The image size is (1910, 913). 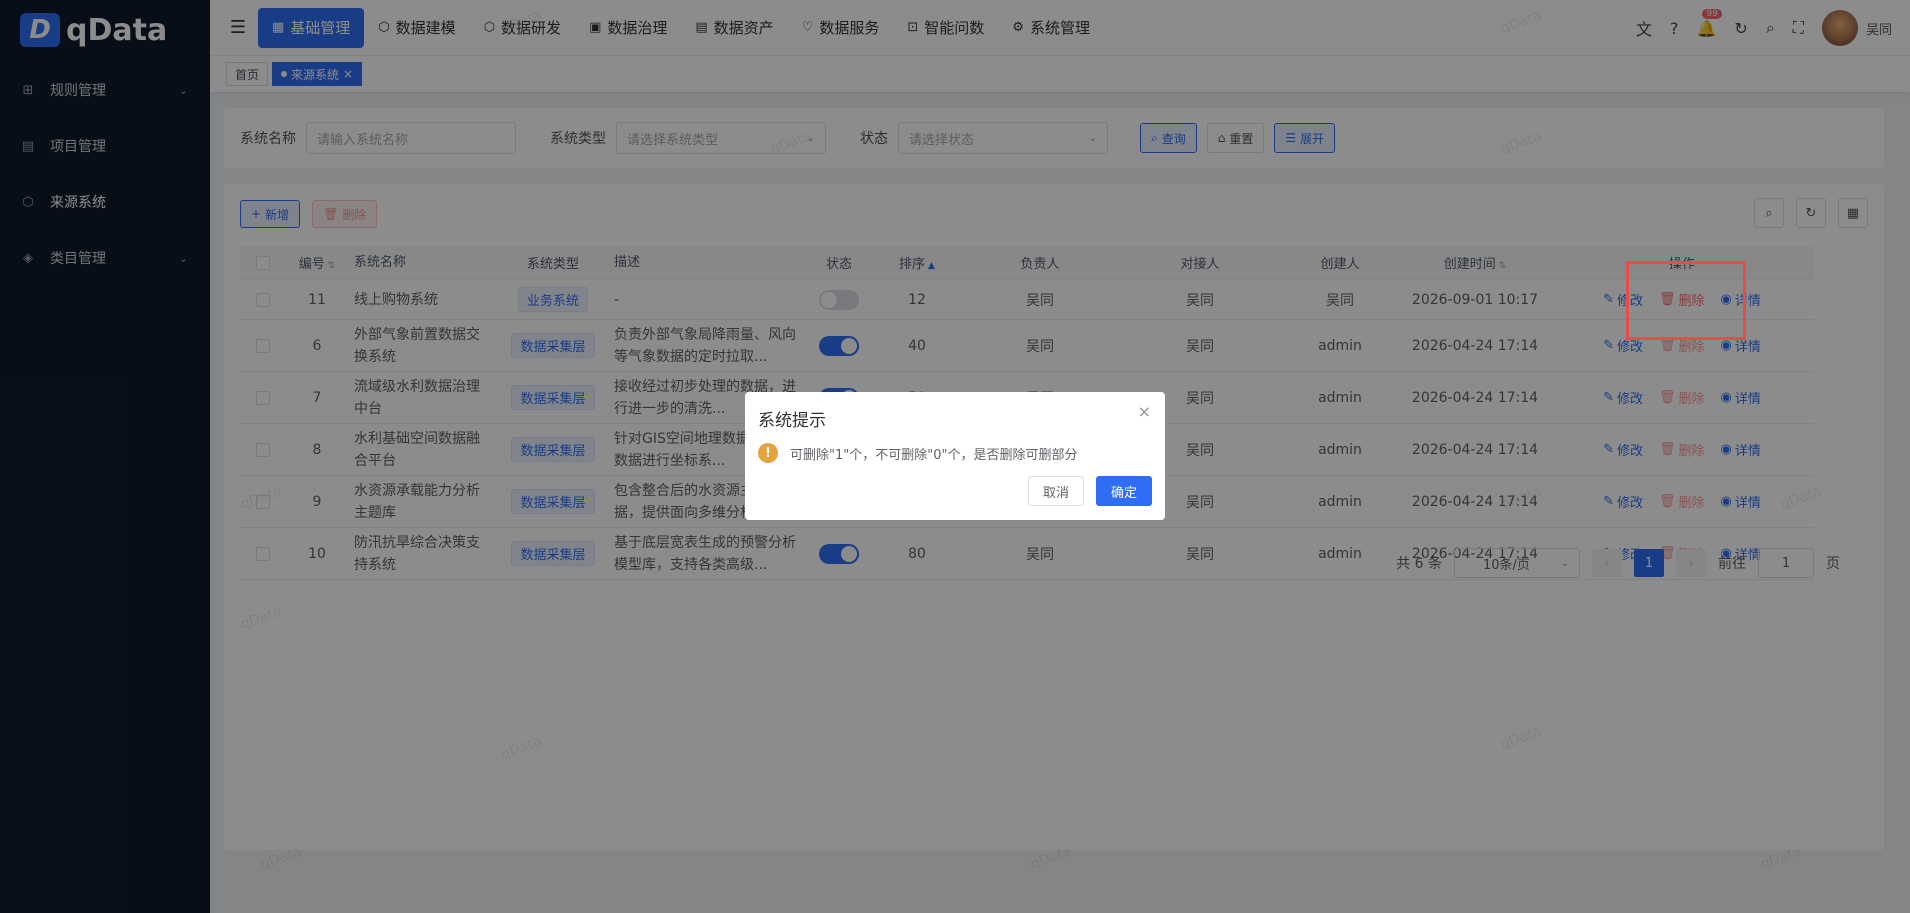 What do you see at coordinates (1686, 300) in the screenshot?
I see `highlight-annotation` at bounding box center [1686, 300].